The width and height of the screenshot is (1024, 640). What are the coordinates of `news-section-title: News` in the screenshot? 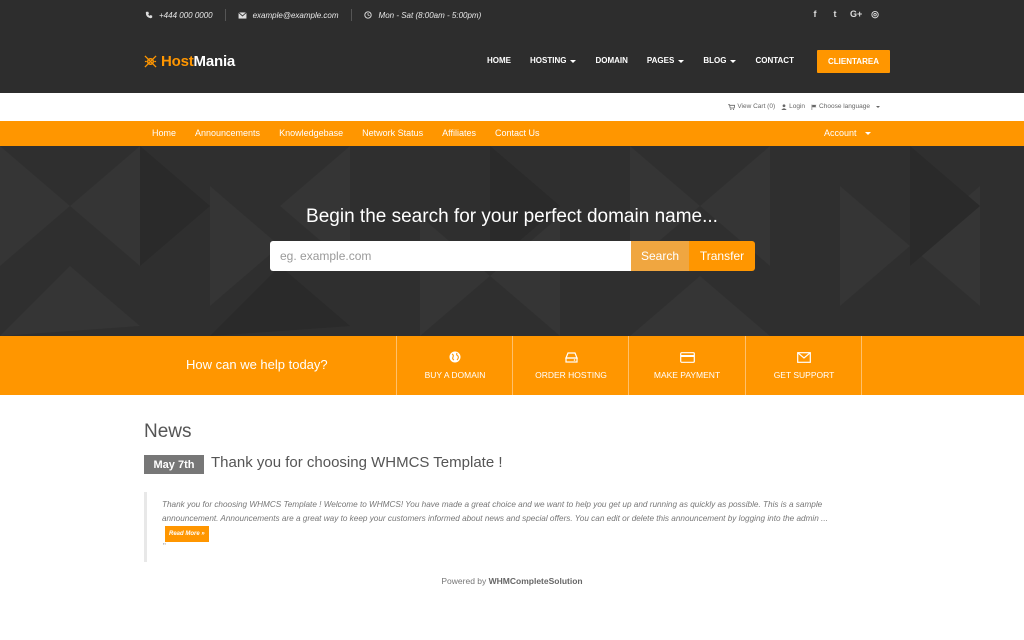 It's located at (168, 431).